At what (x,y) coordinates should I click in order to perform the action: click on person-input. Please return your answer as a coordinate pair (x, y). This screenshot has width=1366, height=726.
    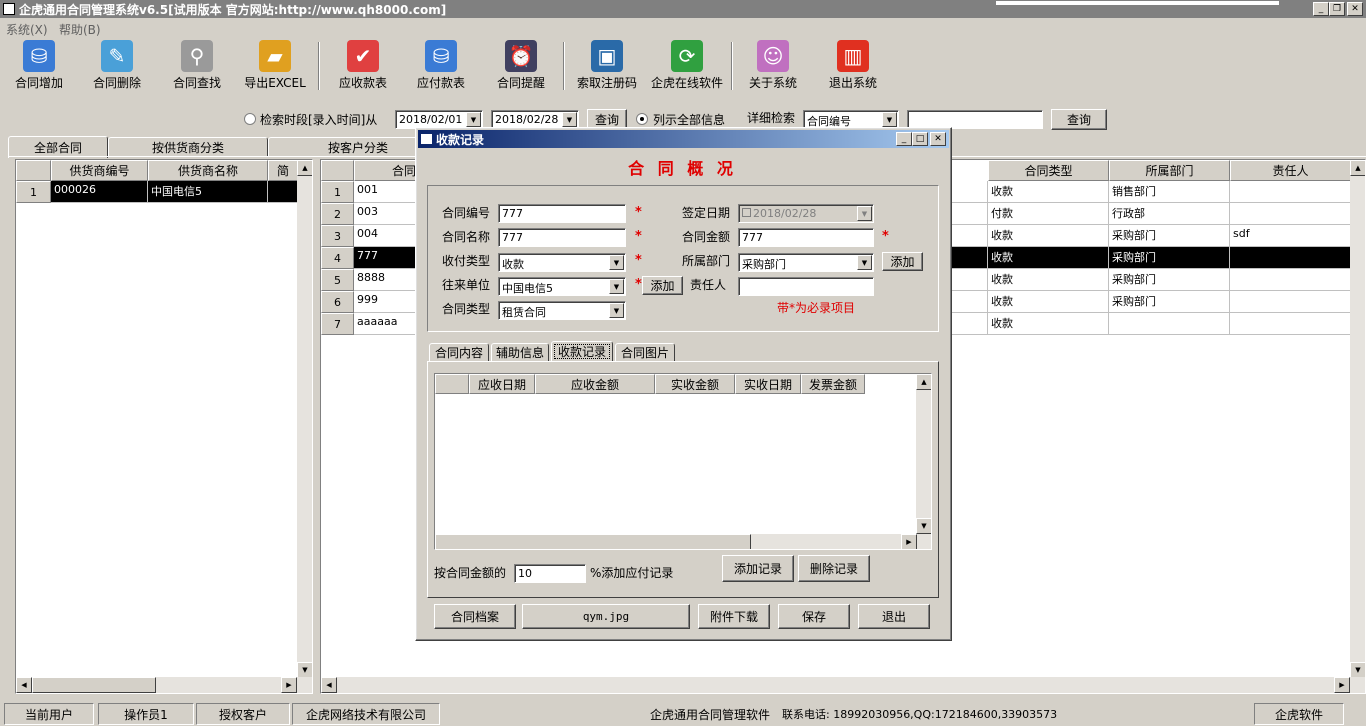
    Looking at the image, I should click on (806, 286).